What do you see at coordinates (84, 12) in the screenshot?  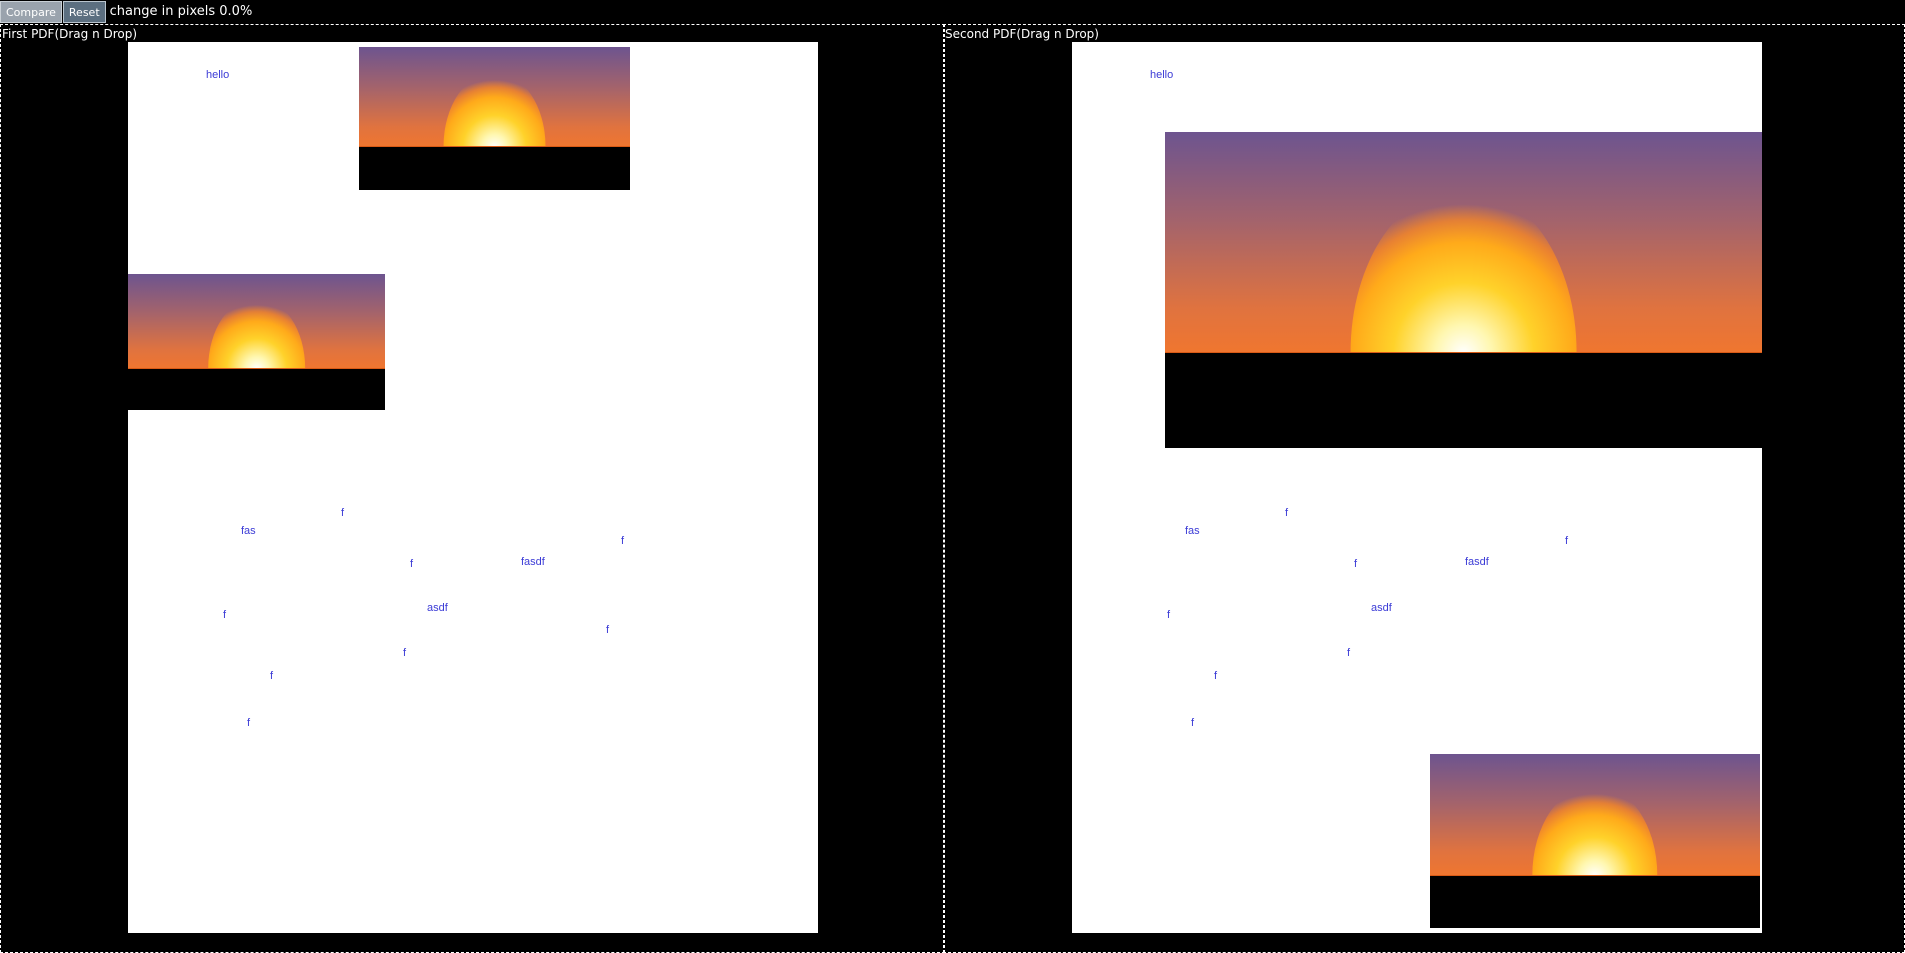 I see `reset-button: Reset` at bounding box center [84, 12].